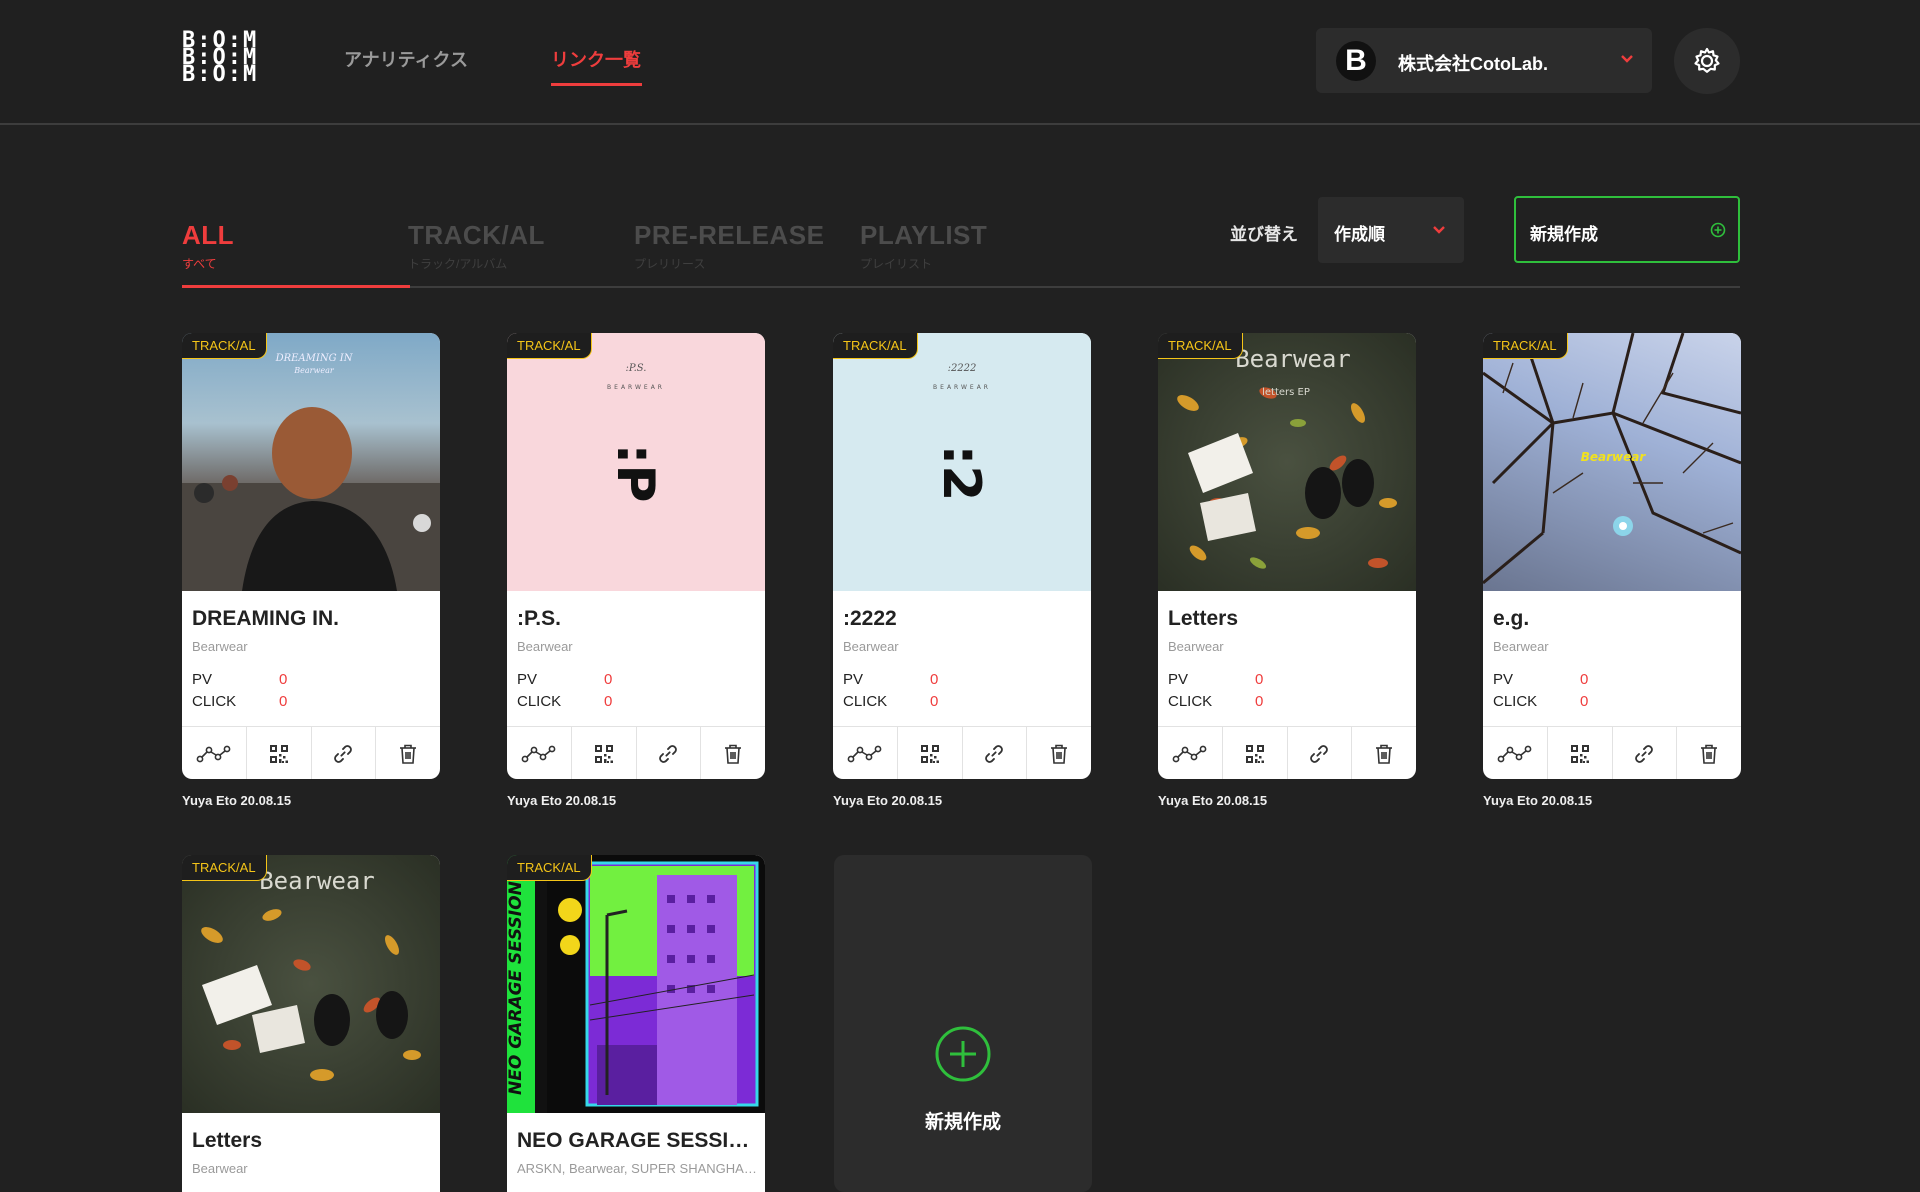  I want to click on tabs-divider, so click(961, 287).